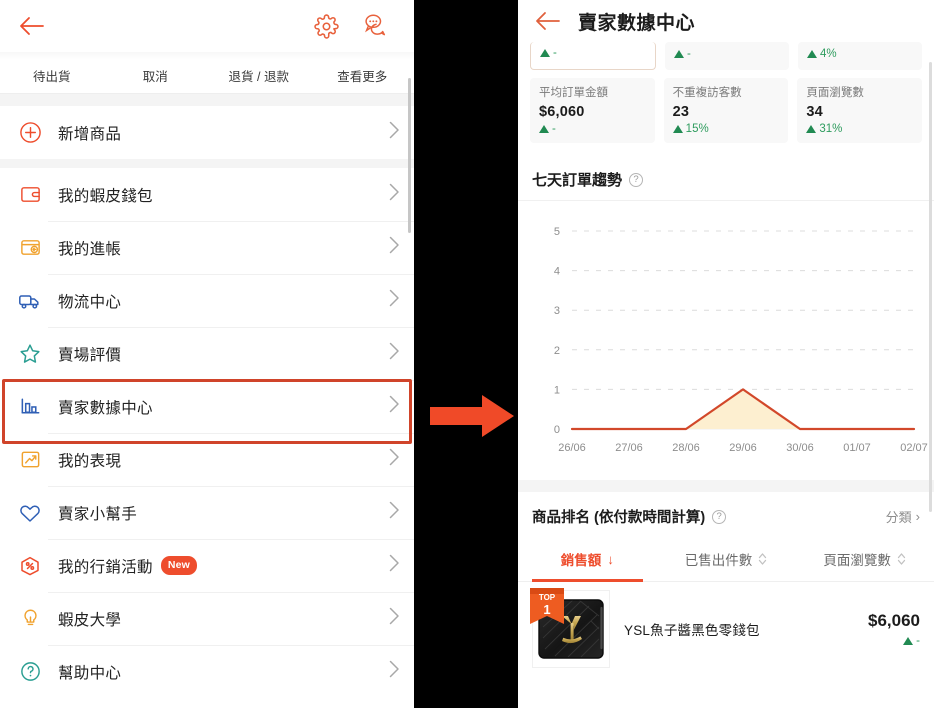 The height and width of the screenshot is (708, 934). Describe the element at coordinates (572, 448) in the screenshot. I see `svg-text: 26/06` at that location.